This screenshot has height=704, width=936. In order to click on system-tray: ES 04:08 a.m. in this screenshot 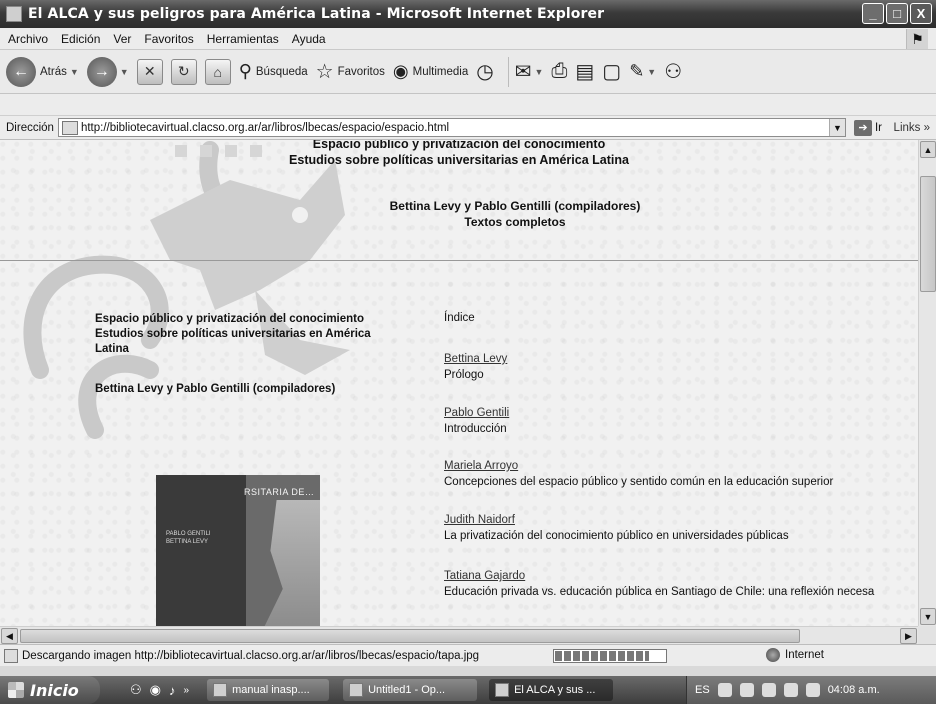, I will do `click(811, 690)`.